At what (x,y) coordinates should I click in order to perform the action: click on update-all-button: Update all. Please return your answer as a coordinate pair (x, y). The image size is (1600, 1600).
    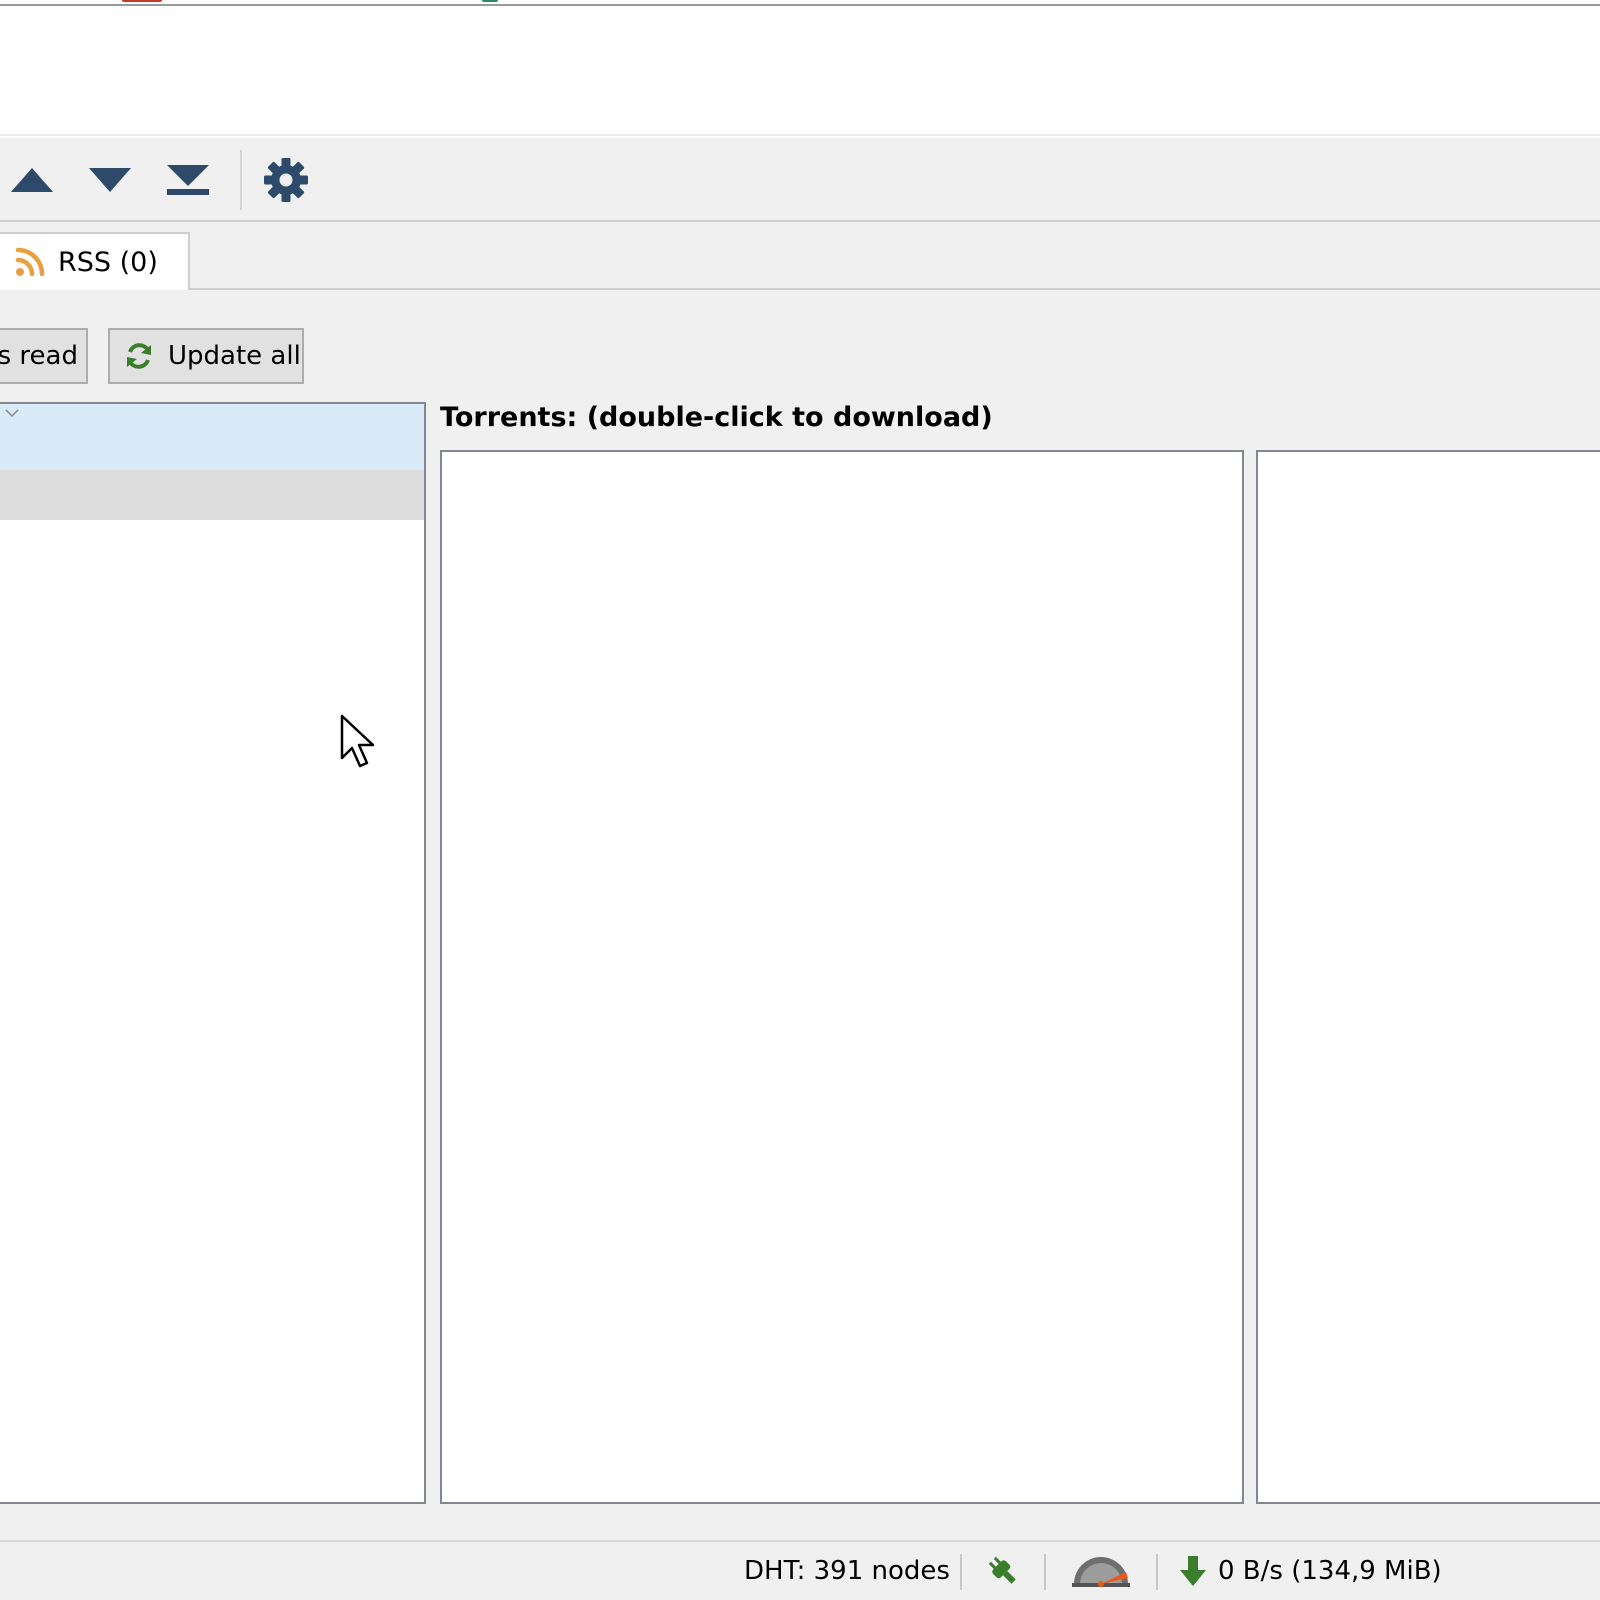
    Looking at the image, I should click on (206, 356).